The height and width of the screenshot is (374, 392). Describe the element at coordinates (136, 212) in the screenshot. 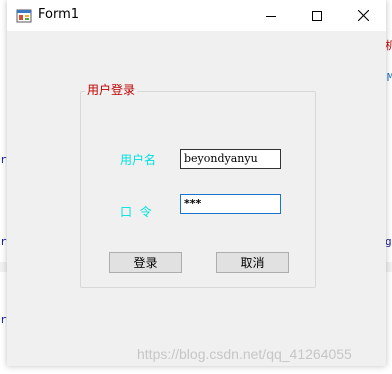

I see `password-label: 口 令` at that location.